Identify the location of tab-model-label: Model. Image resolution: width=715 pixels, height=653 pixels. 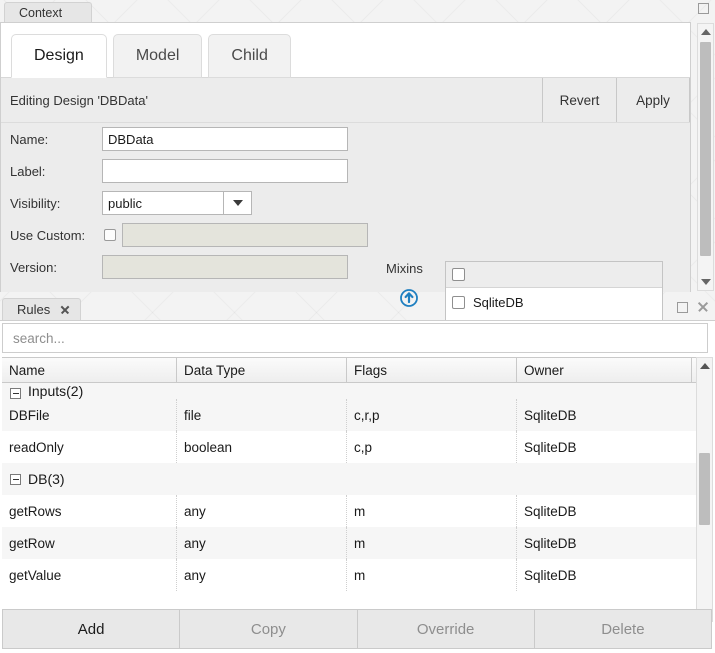
(157, 55).